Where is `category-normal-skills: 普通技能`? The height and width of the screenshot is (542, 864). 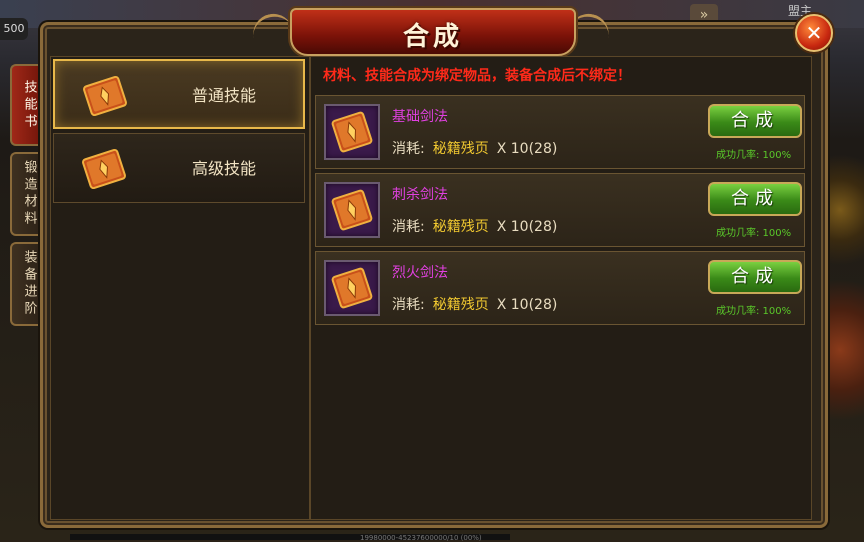 category-normal-skills: 普通技能 is located at coordinates (179, 94).